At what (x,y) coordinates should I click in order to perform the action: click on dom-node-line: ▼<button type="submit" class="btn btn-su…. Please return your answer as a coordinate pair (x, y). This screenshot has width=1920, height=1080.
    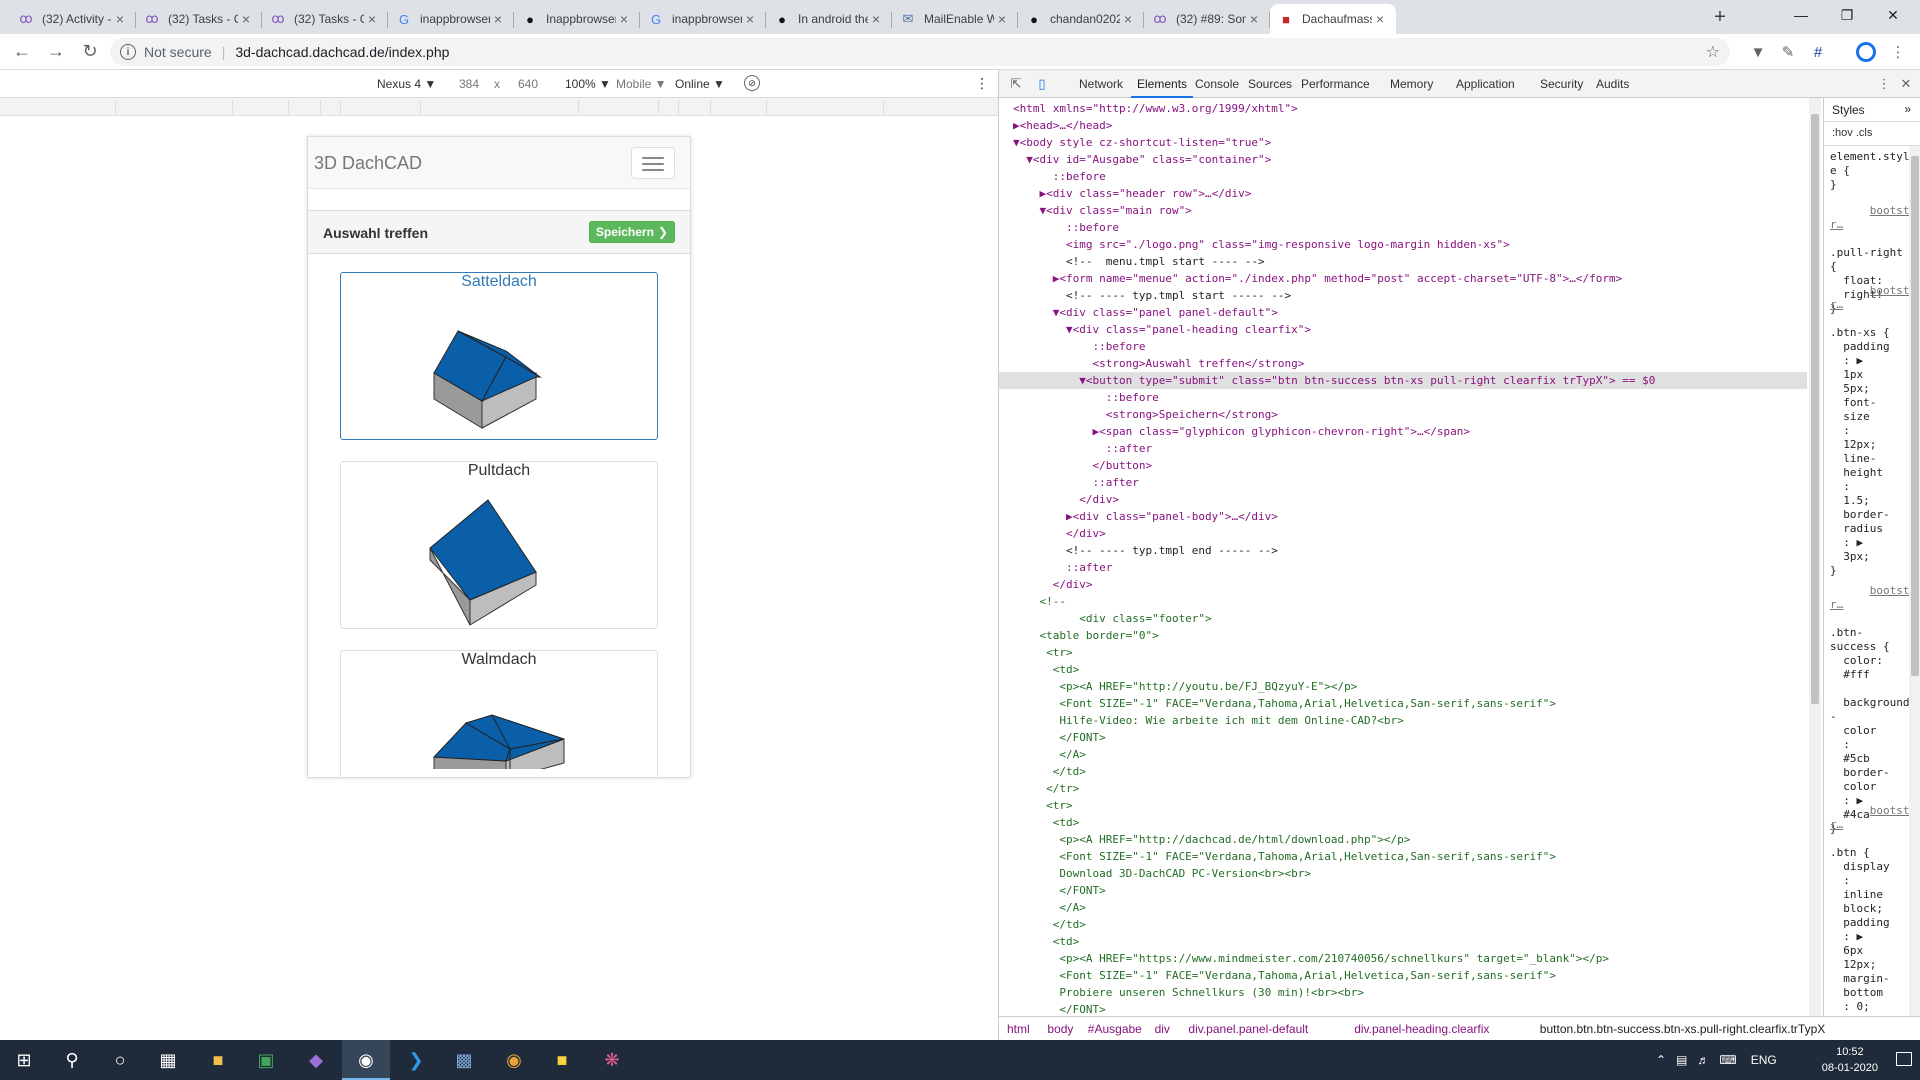
    Looking at the image, I should click on (1403, 380).